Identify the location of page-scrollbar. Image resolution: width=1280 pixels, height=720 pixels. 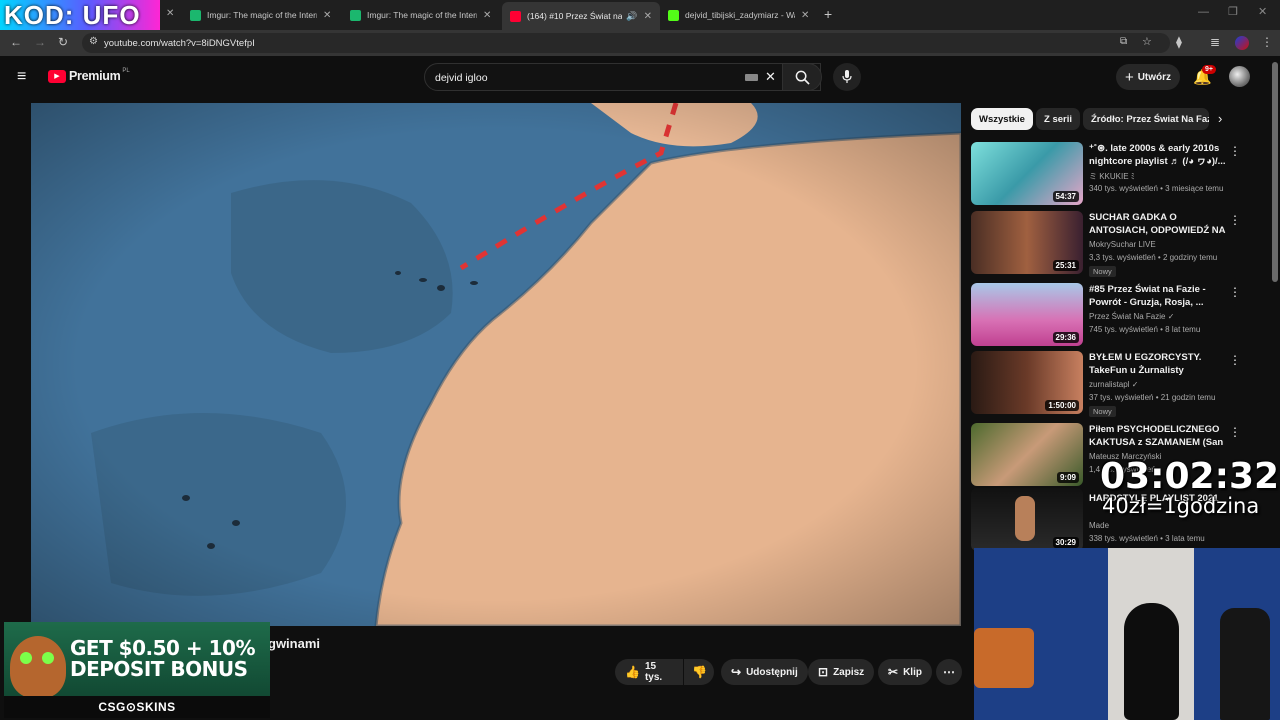
(1275, 172).